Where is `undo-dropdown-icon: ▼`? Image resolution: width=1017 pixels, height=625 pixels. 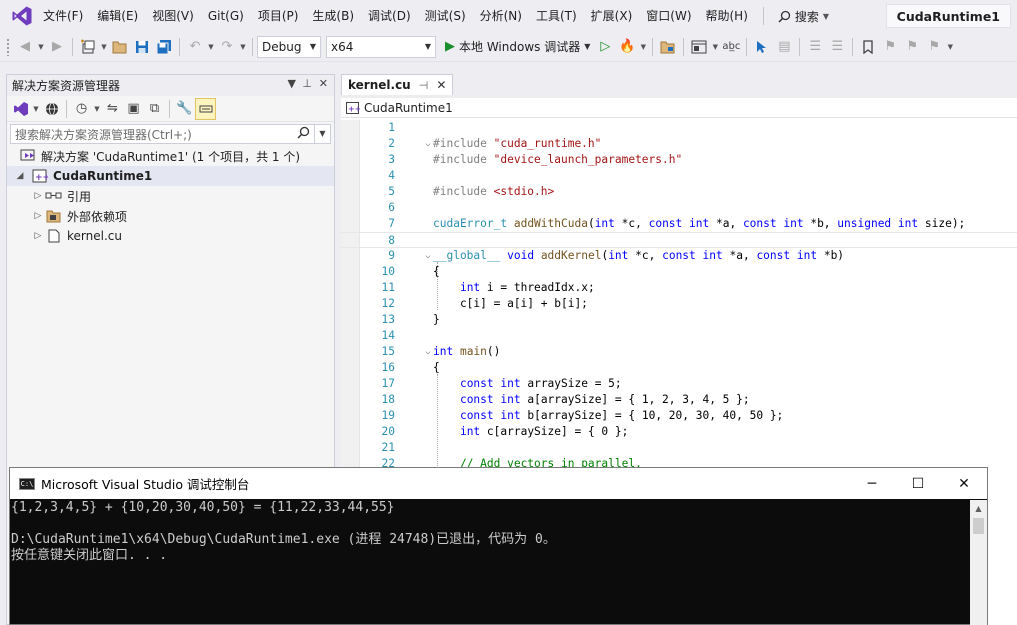
undo-dropdown-icon: ▼ is located at coordinates (211, 47).